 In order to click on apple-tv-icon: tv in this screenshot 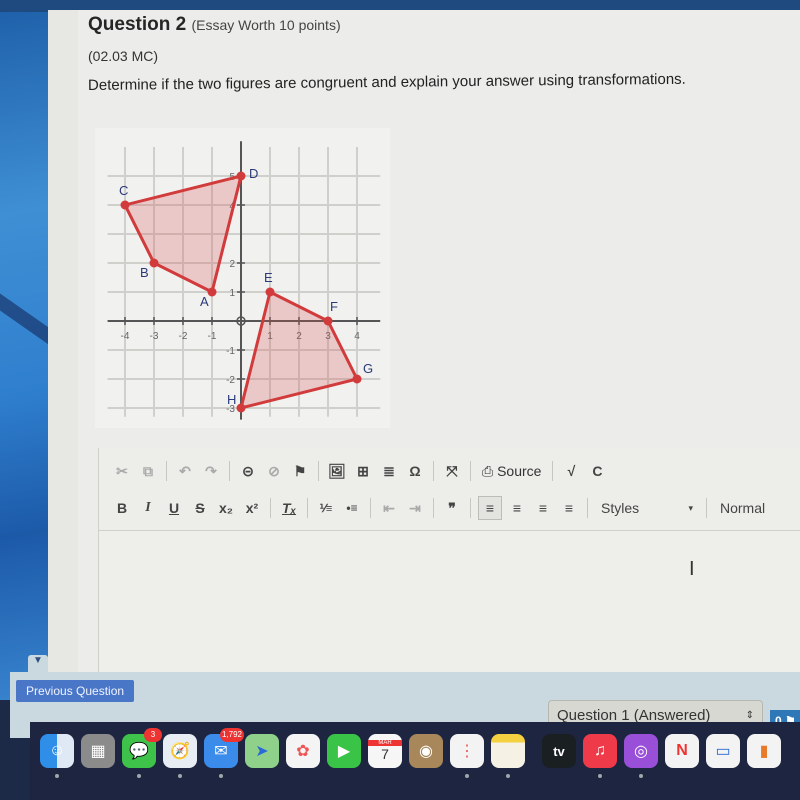, I will do `click(559, 751)`.